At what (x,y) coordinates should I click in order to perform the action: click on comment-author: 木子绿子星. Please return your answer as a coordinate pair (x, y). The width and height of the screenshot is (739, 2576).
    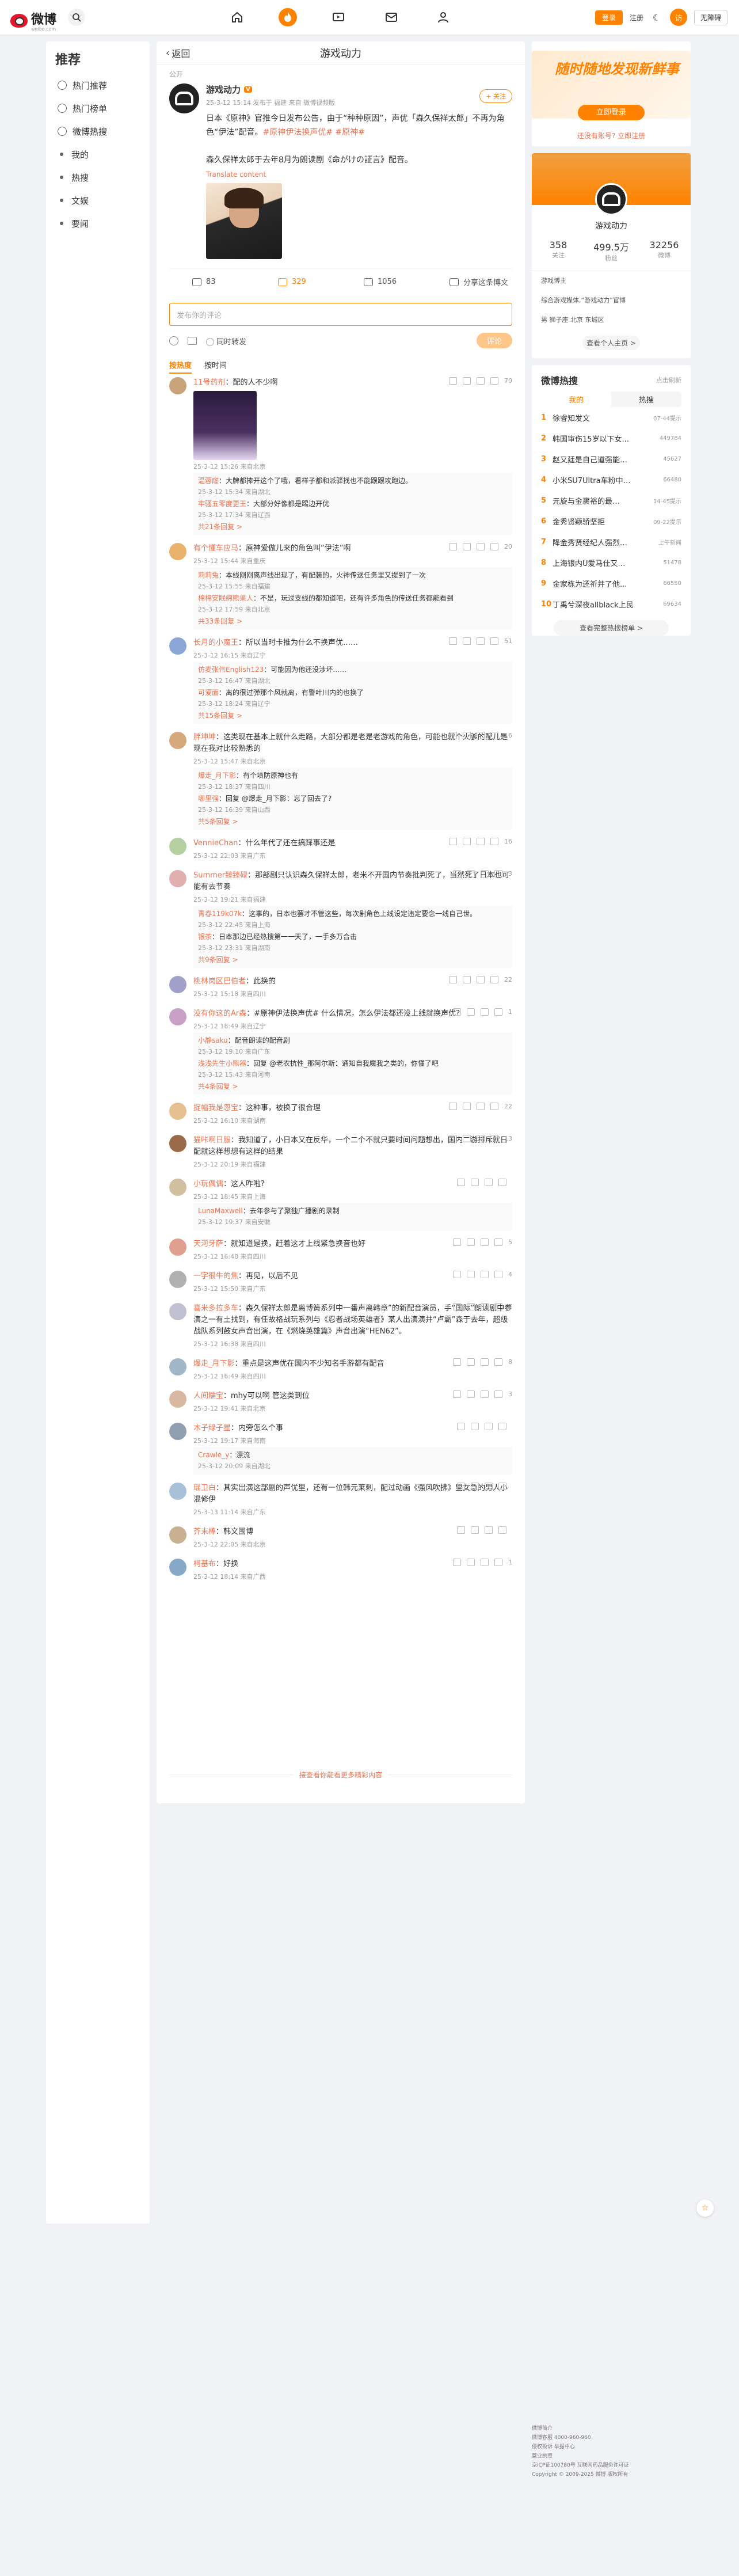
    Looking at the image, I should click on (212, 1428).